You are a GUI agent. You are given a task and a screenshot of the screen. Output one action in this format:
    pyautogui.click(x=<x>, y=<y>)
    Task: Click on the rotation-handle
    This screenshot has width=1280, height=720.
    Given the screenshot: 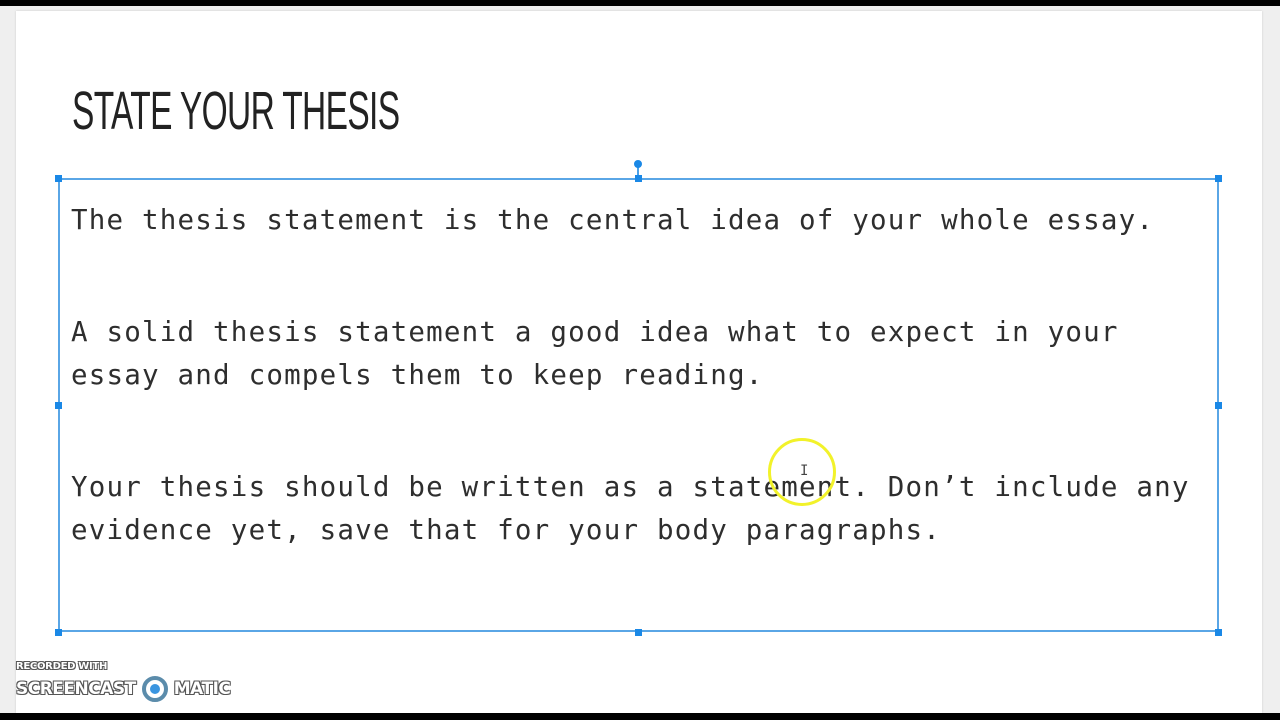 What is the action you would take?
    pyautogui.click(x=638, y=164)
    